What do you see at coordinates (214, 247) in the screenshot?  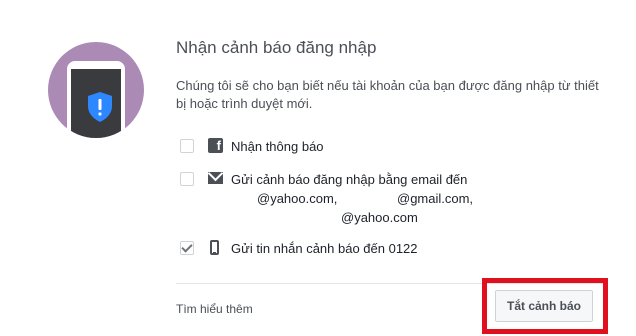 I see `mobile-phone-icon` at bounding box center [214, 247].